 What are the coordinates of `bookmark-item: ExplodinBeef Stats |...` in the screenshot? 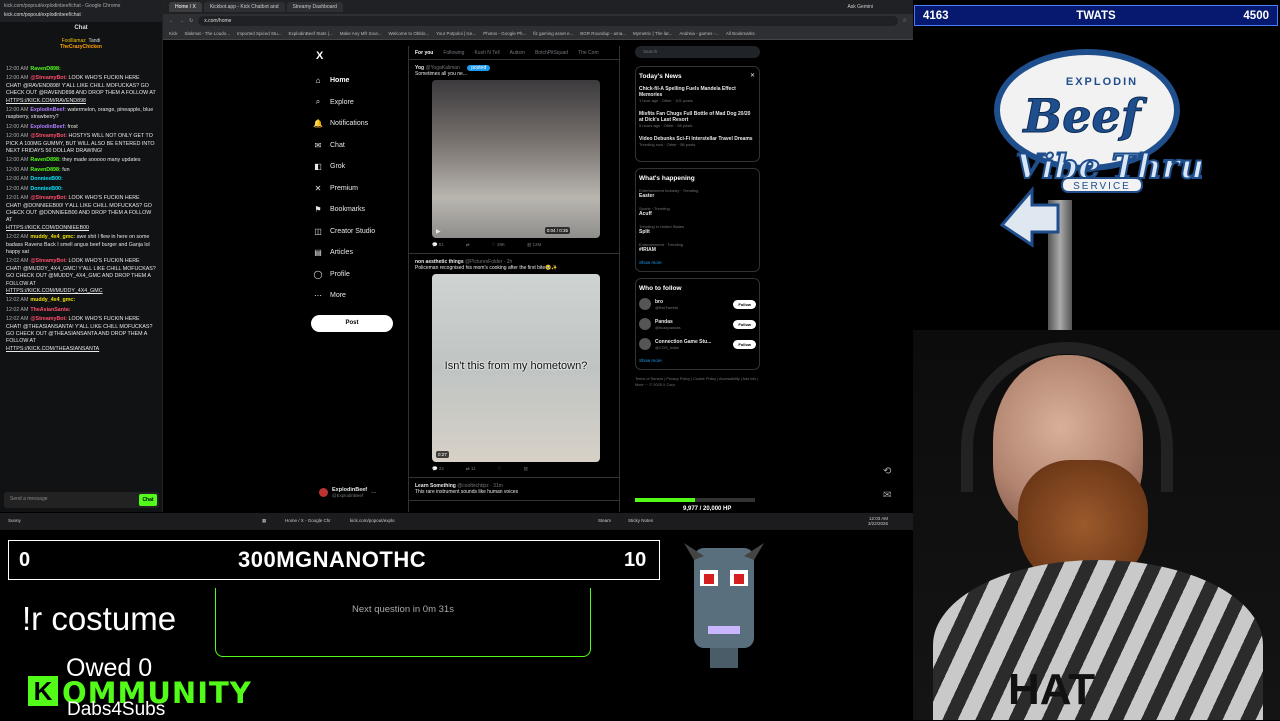 It's located at (311, 33).